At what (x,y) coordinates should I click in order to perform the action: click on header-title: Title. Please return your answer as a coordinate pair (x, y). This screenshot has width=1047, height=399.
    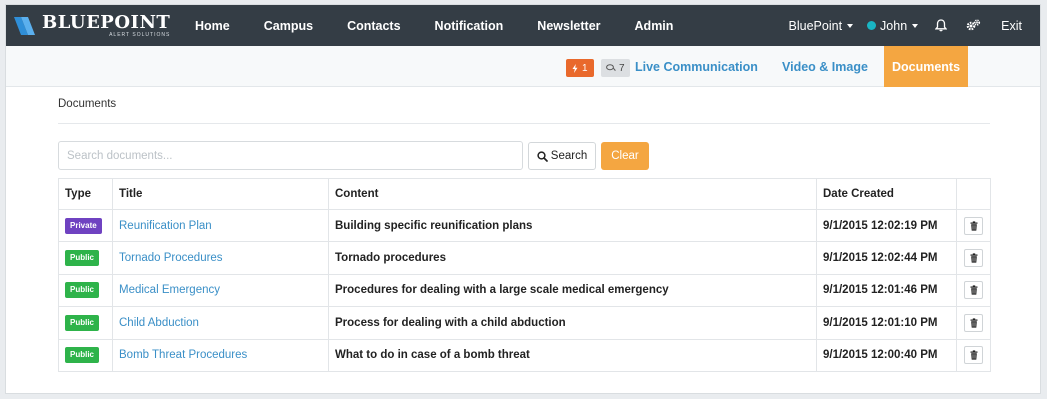
    Looking at the image, I should click on (220, 194).